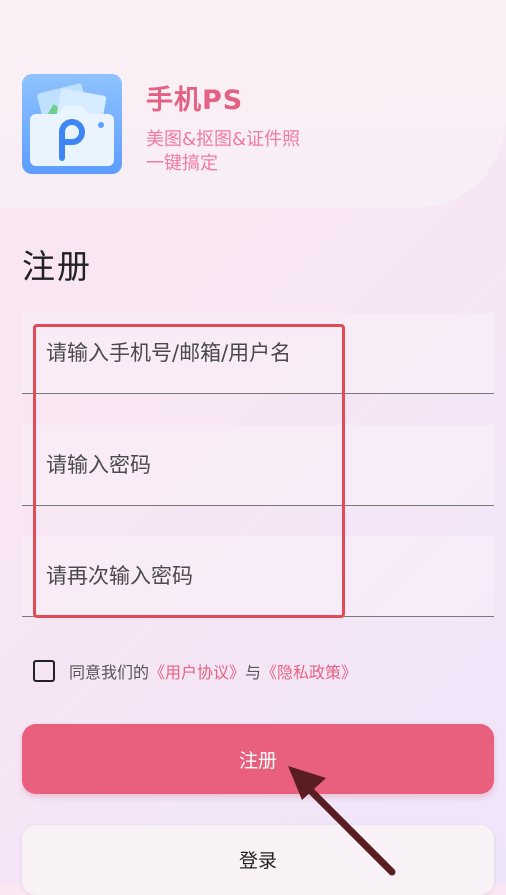 The height and width of the screenshot is (895, 506). I want to click on confirm-password-field, so click(258, 576).